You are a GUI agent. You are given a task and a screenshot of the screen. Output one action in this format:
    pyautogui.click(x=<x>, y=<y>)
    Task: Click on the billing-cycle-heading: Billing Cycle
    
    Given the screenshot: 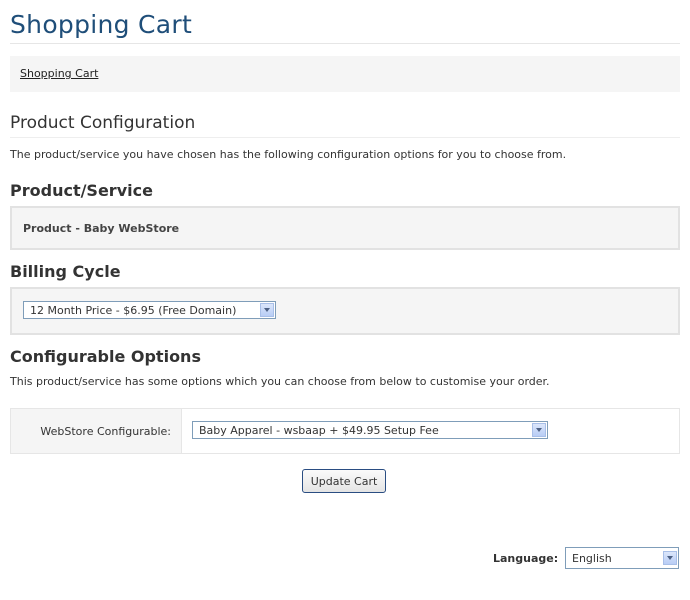 What is the action you would take?
    pyautogui.click(x=65, y=271)
    